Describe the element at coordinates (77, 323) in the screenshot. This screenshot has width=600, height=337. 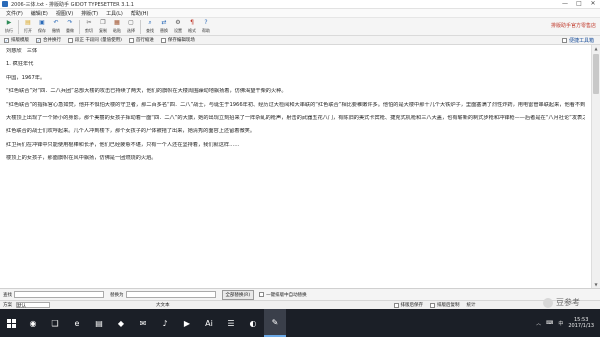
I see `taskbar-app-icon: e` at that location.